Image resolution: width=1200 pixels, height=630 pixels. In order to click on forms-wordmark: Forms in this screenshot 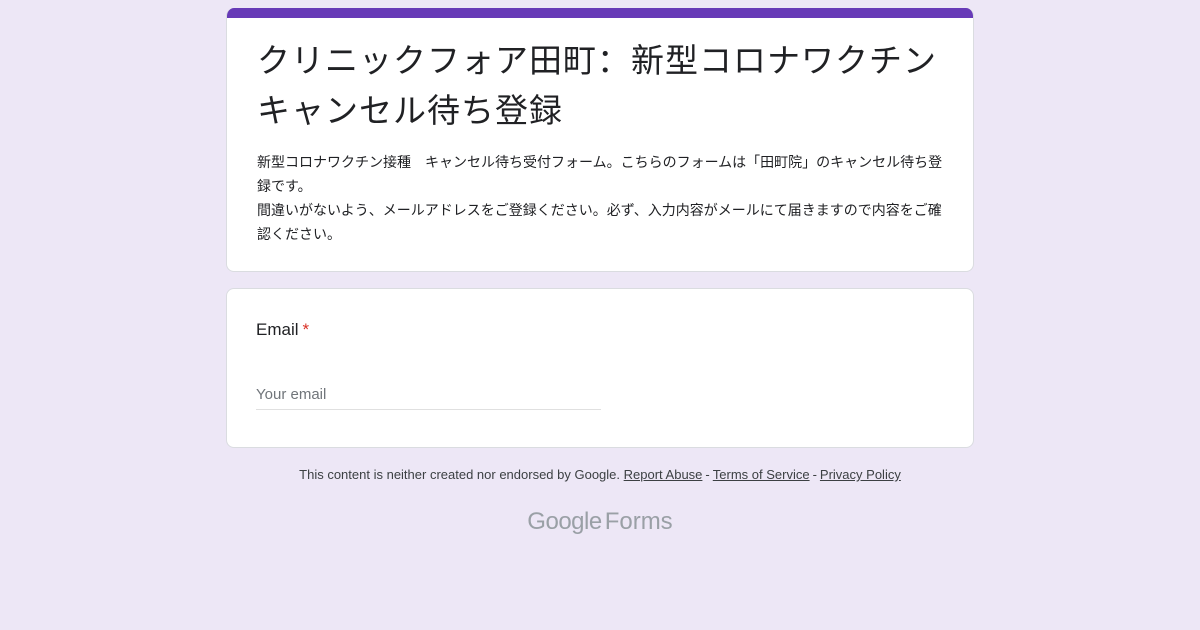, I will do `click(638, 521)`.